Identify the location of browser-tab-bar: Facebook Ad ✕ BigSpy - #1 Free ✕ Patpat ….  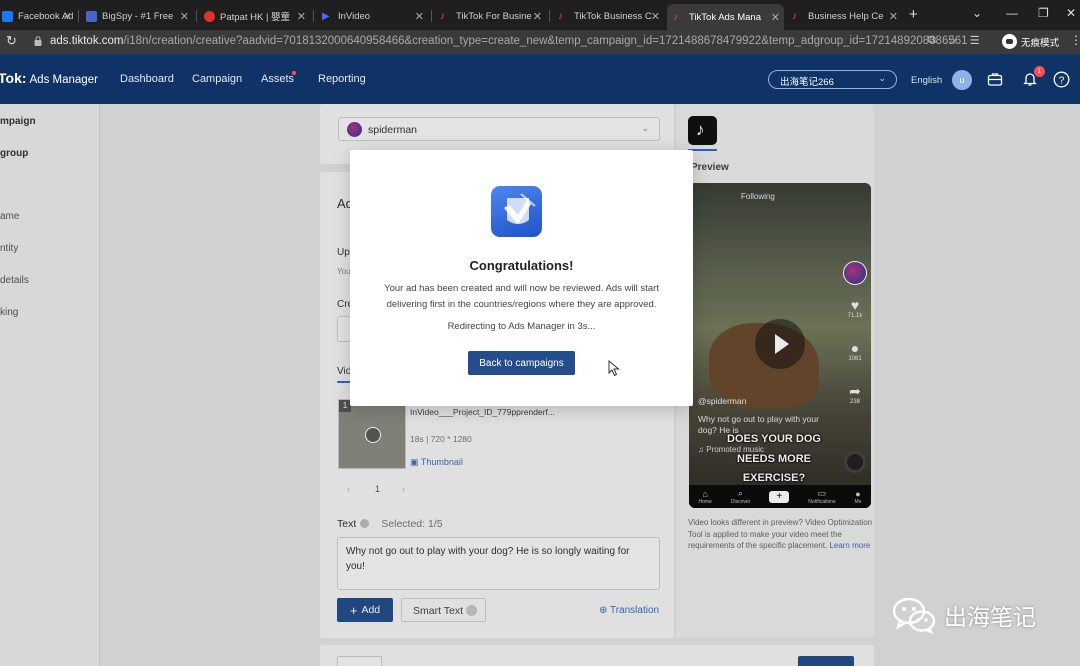
(540, 15).